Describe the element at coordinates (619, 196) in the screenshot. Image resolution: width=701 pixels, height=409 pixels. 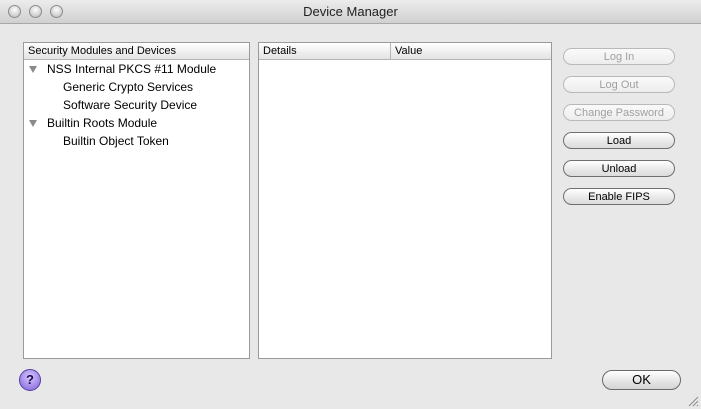
I see `enable-fips-button: Enable FIPS` at that location.